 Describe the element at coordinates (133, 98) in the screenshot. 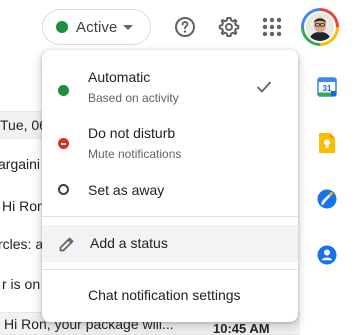

I see `status-option-subtitle: Based on activity` at that location.